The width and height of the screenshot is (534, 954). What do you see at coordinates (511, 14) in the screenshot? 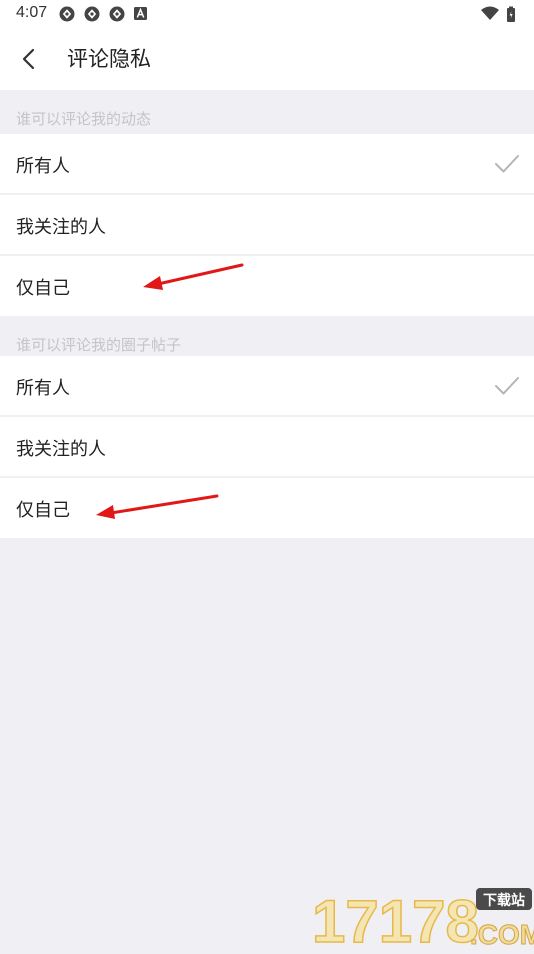
I see `battery-icon` at bounding box center [511, 14].